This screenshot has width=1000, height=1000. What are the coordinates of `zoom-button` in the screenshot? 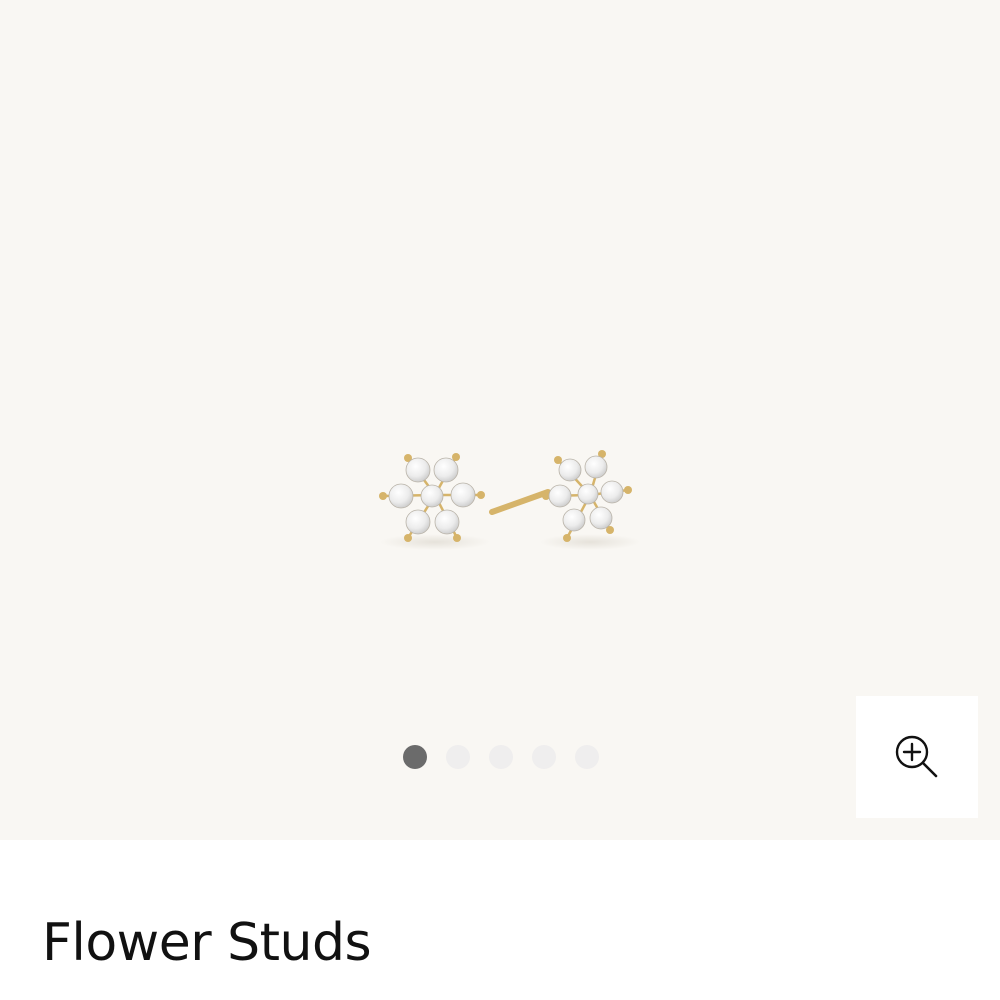 It's located at (917, 757).